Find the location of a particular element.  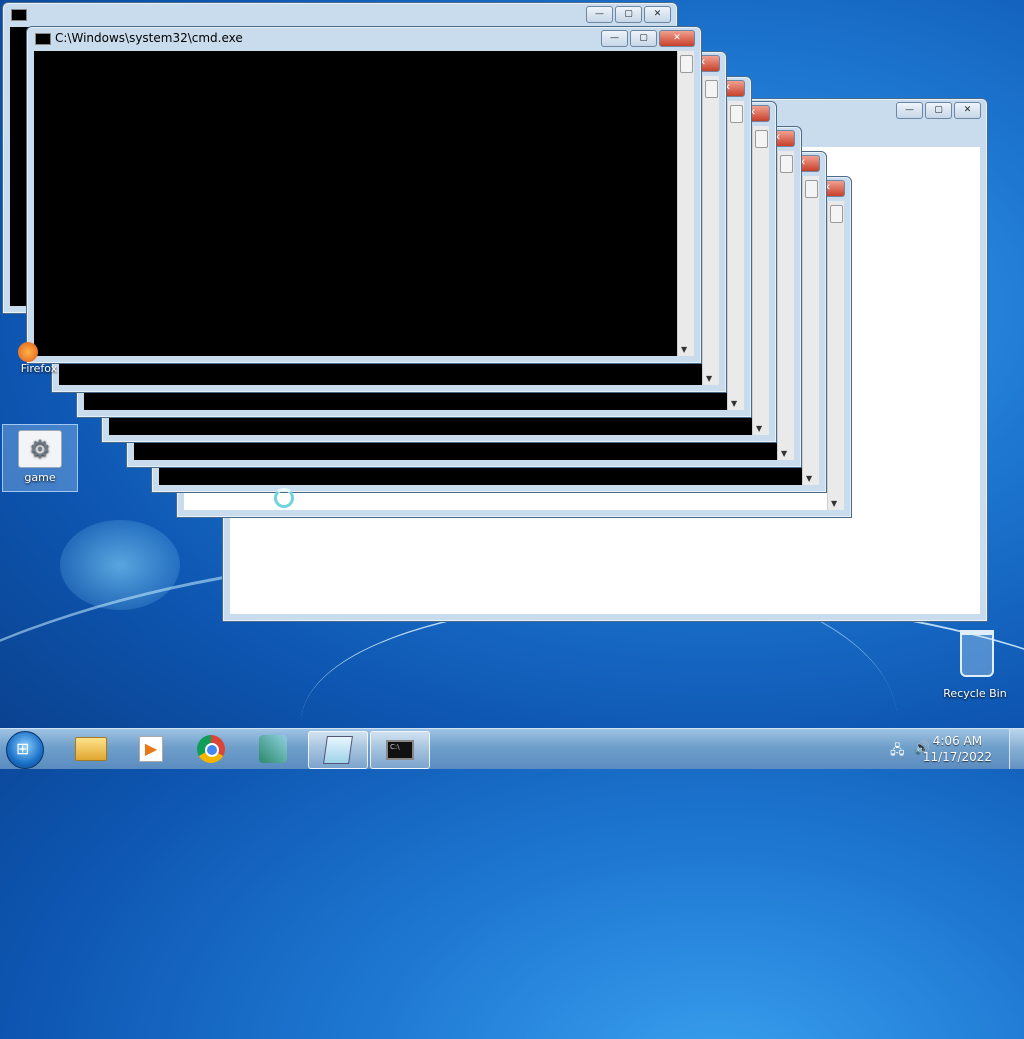

desktop-icon-recycle-bin: Recycle Bin is located at coordinates (975, 665).